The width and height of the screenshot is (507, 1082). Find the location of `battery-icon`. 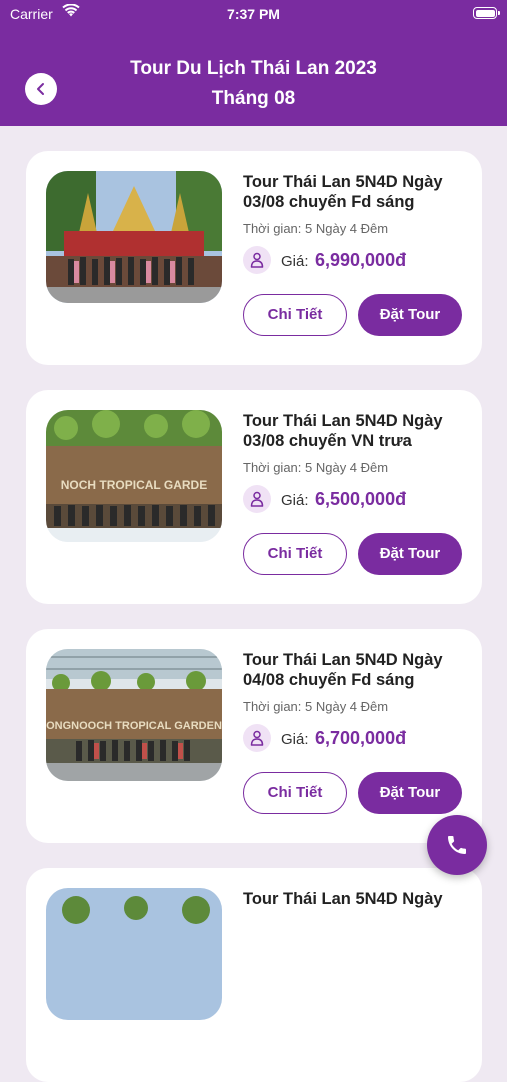

battery-icon is located at coordinates (486, 13).